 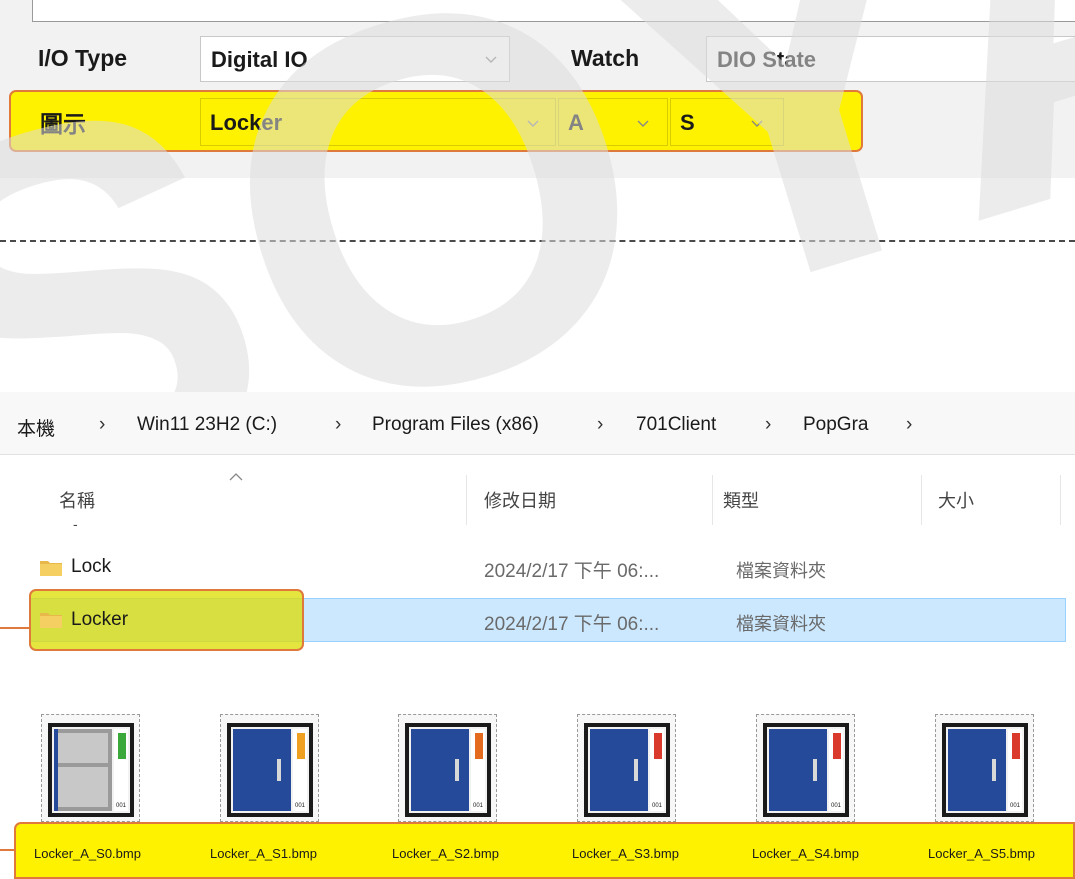 I want to click on letter-value: A, so click(x=576, y=122).